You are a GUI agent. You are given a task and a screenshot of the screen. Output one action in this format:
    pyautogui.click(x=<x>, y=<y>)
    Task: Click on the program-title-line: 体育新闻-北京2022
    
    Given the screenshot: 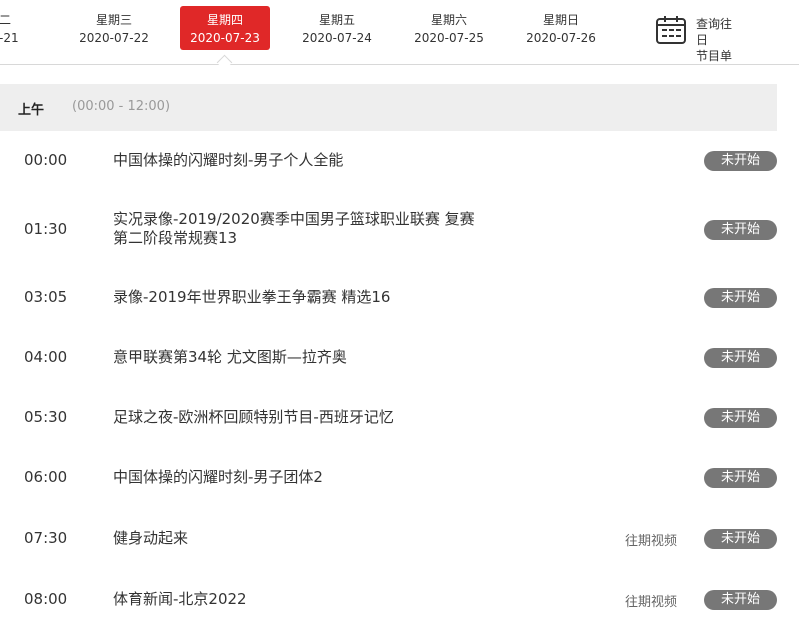 What is the action you would take?
    pyautogui.click(x=180, y=599)
    